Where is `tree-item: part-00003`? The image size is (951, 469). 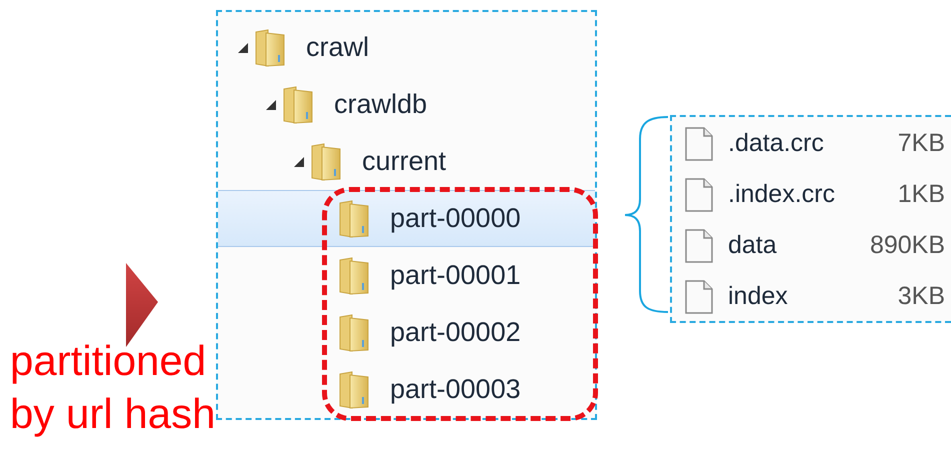
tree-item: part-00003 is located at coordinates (406, 389).